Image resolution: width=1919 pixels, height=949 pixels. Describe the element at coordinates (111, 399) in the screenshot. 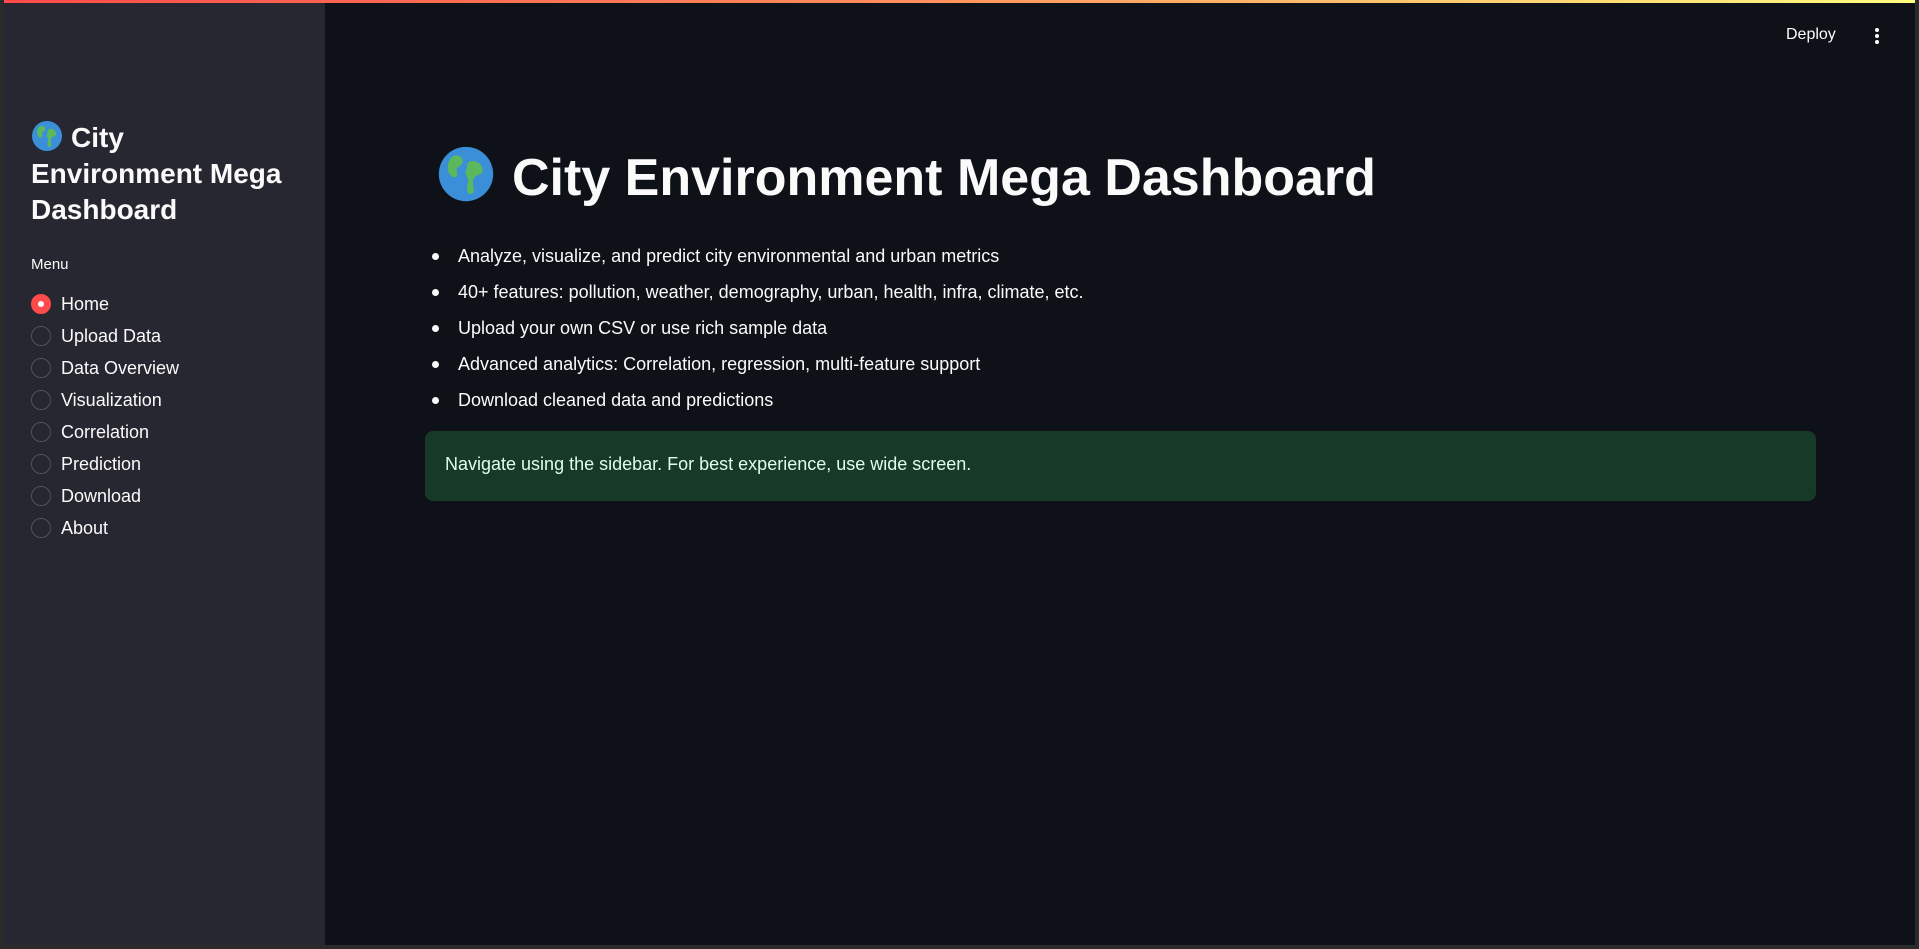

I see `menu-item-label: Visualization` at that location.